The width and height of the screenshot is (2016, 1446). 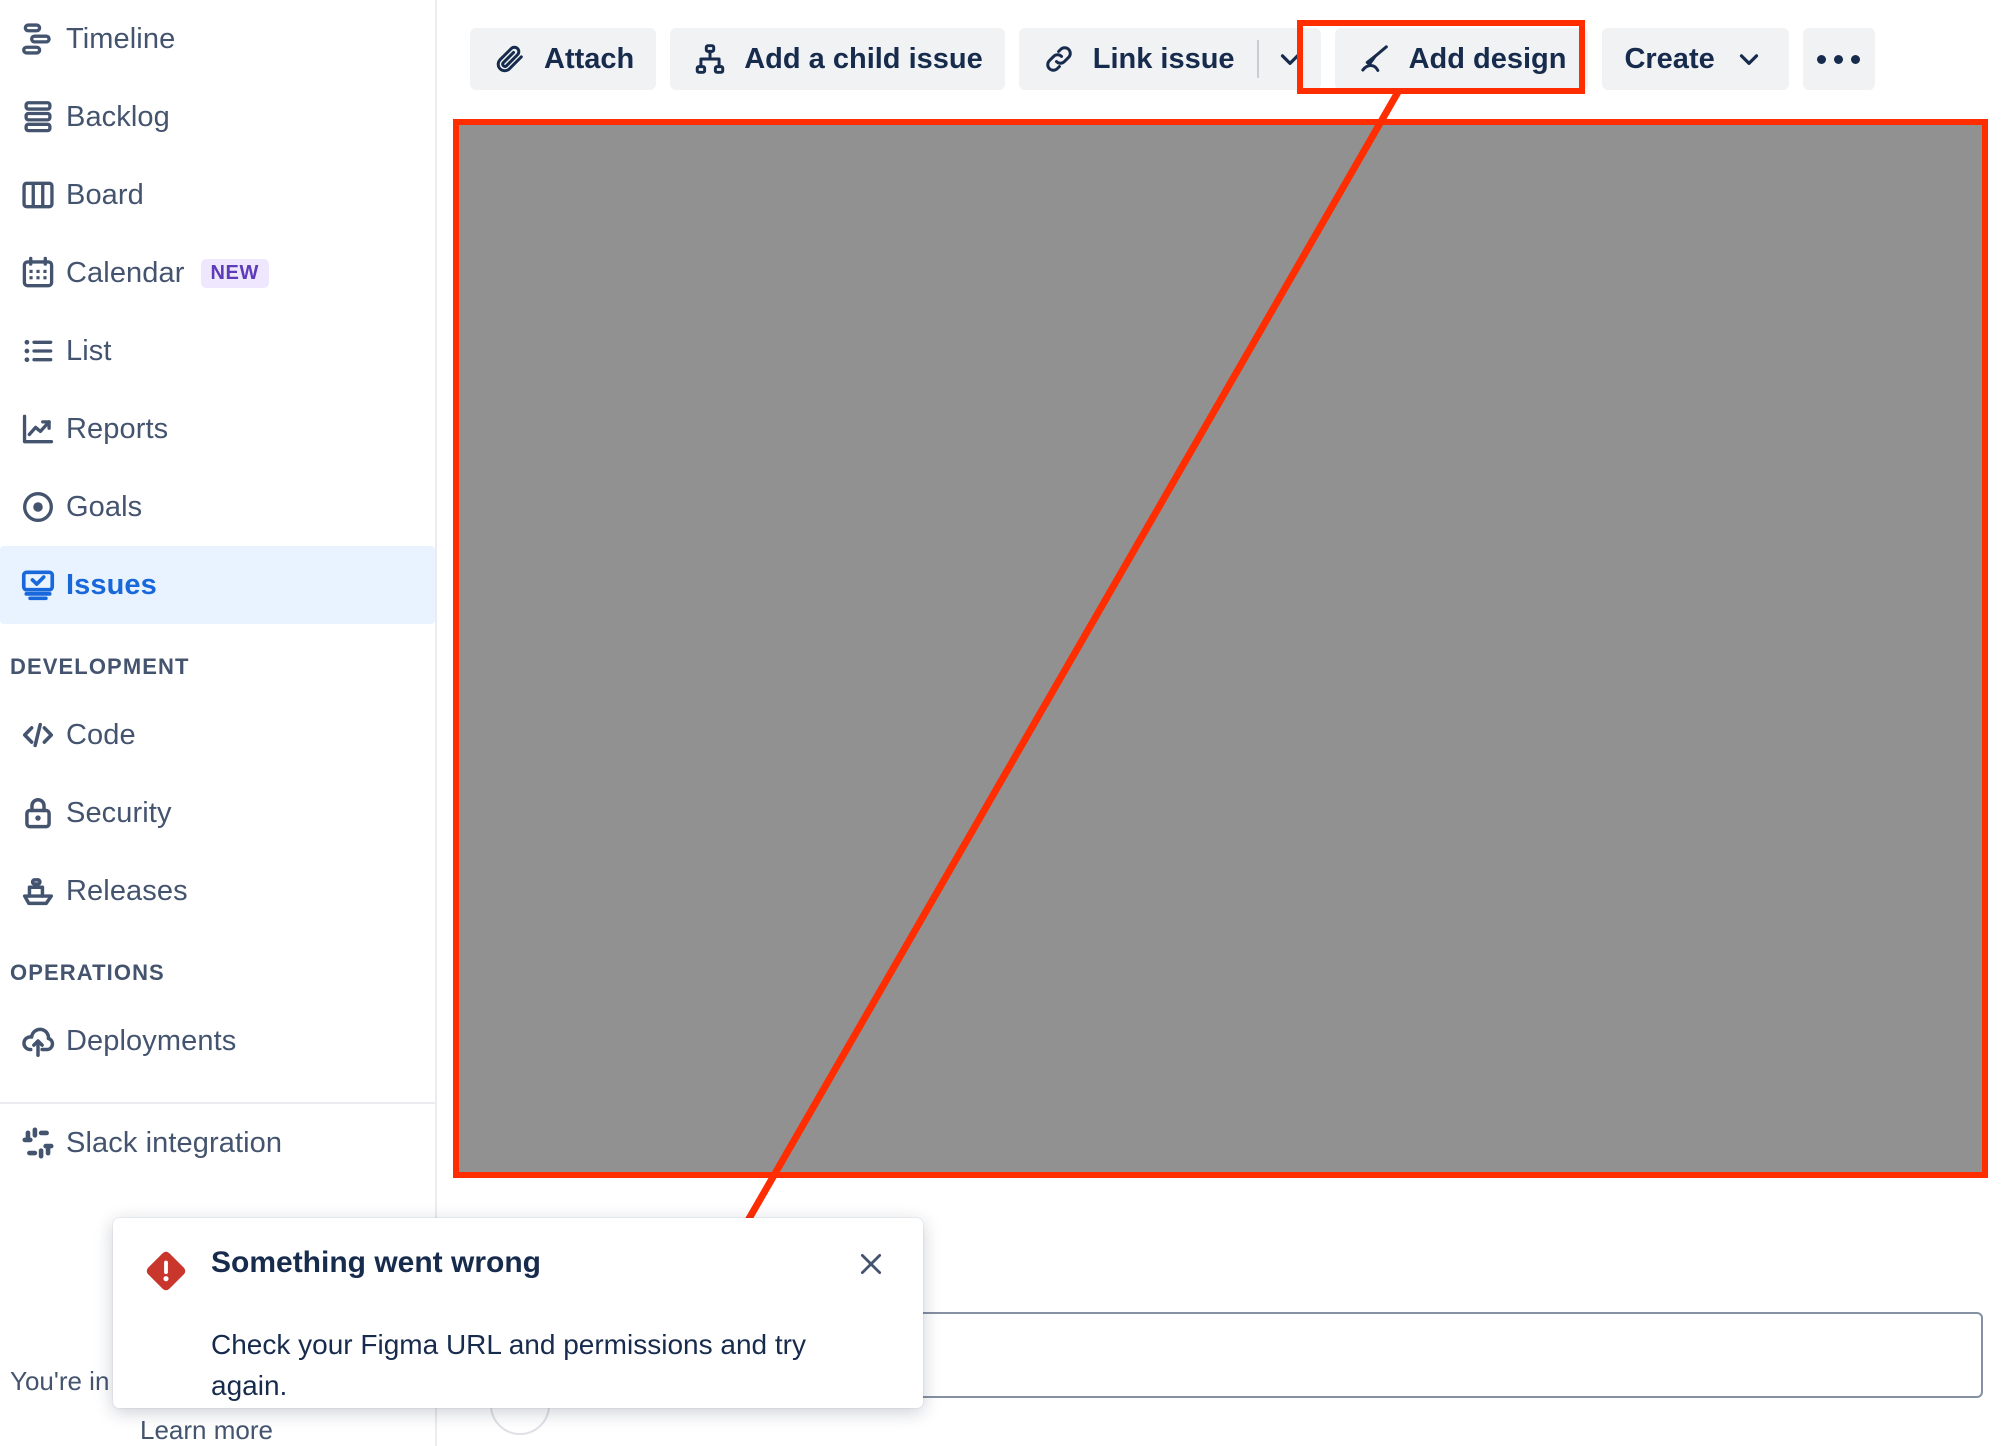 I want to click on cloud-upload-icon, so click(x=38, y=1041).